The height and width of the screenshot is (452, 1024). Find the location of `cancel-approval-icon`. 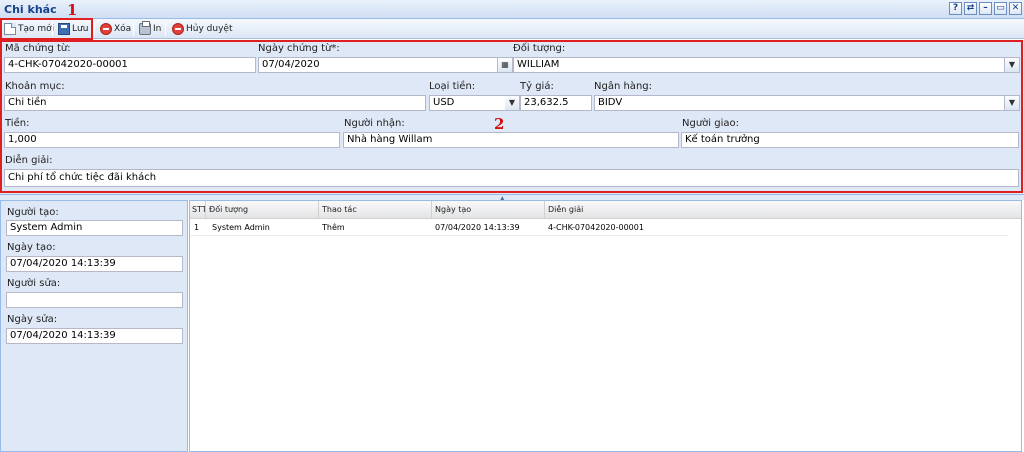

cancel-approval-icon is located at coordinates (178, 29).